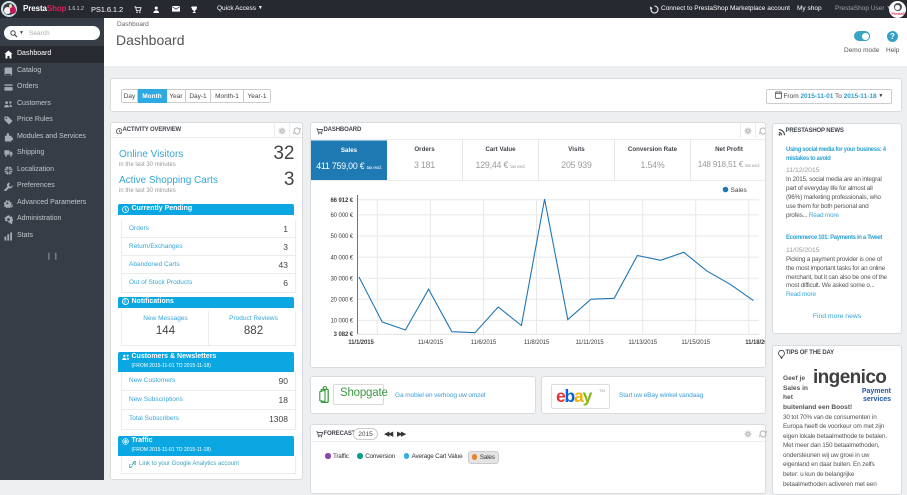  Describe the element at coordinates (341, 301) in the screenshot. I see `svg-text: 20 000 €` at that location.